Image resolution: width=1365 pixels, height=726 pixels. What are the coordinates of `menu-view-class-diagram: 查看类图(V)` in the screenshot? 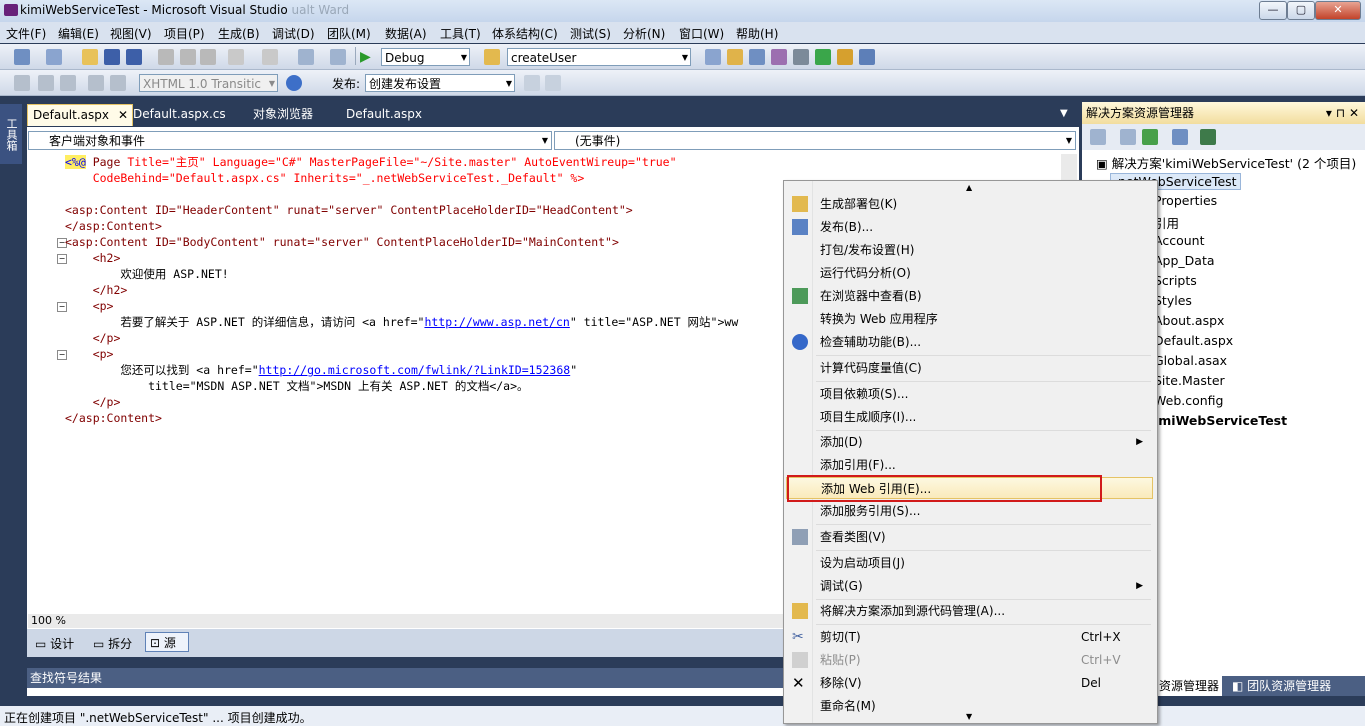 It's located at (969, 537).